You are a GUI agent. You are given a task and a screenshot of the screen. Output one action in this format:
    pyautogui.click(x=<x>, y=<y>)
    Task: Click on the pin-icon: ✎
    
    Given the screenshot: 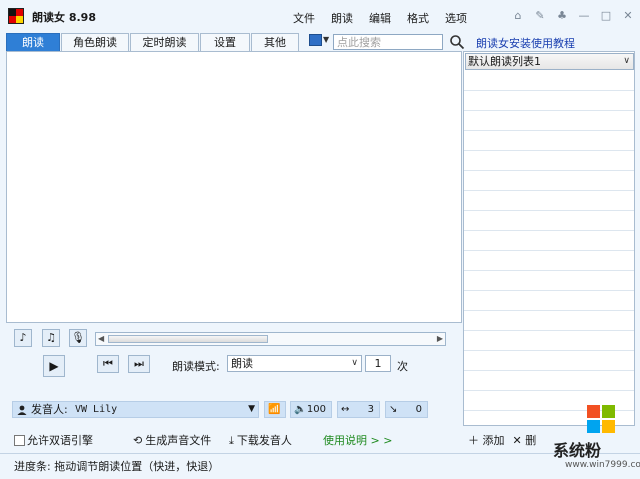 What is the action you would take?
    pyautogui.click(x=540, y=16)
    